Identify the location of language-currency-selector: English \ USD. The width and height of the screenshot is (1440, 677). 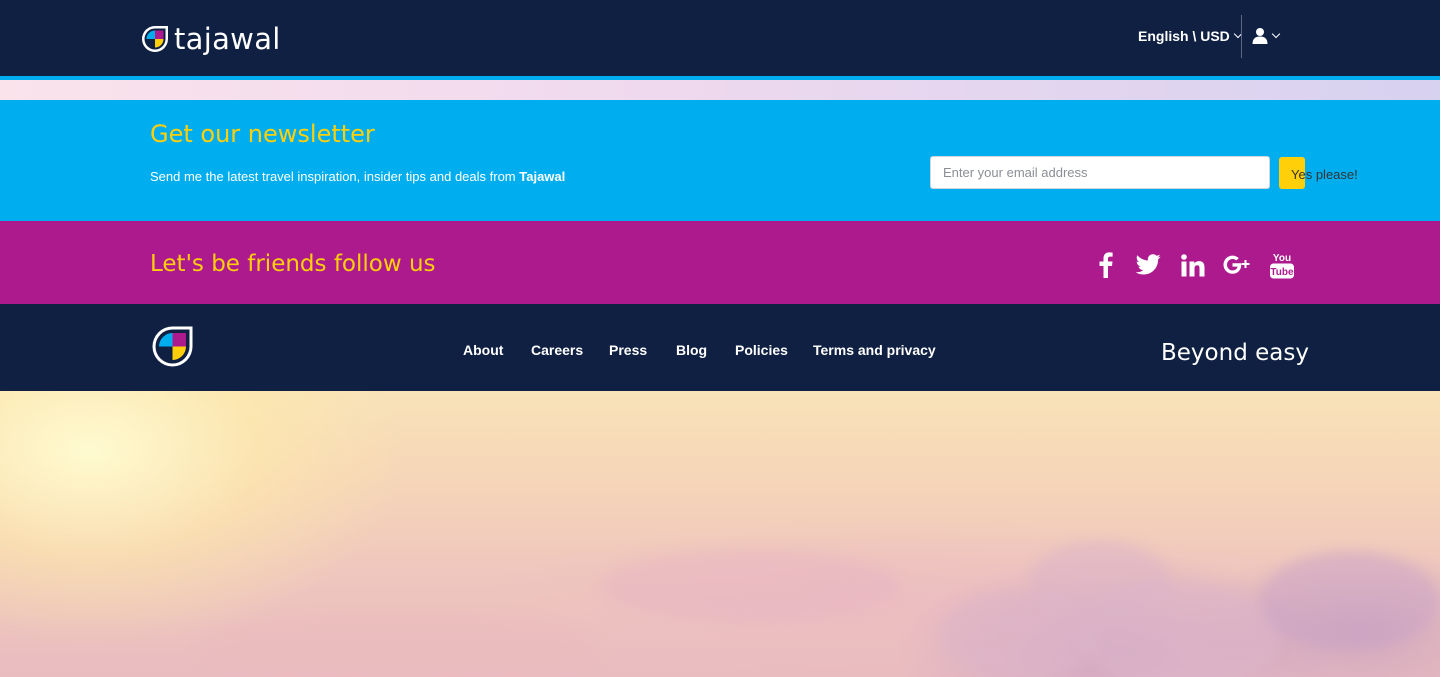
(1190, 36).